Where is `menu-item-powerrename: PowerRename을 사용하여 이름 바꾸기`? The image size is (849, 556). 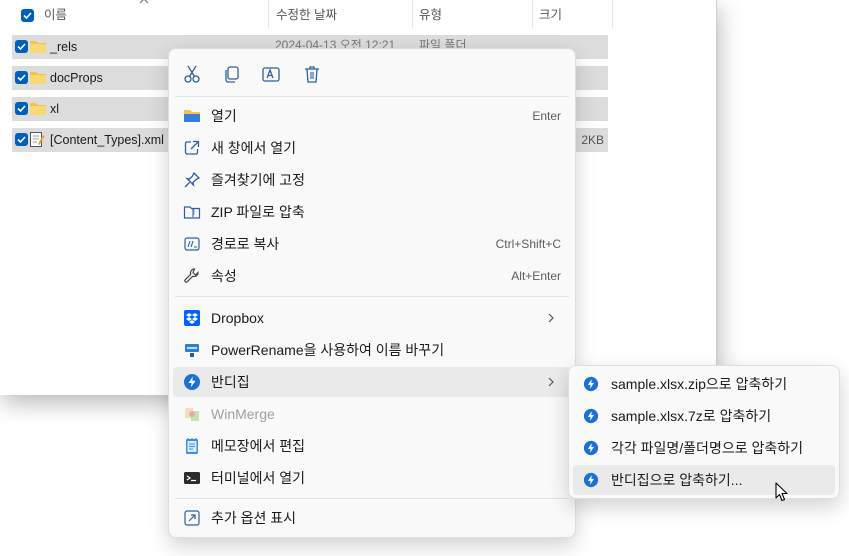
menu-item-powerrename: PowerRename을 사용하여 이름 바꾸기 is located at coordinates (372, 350).